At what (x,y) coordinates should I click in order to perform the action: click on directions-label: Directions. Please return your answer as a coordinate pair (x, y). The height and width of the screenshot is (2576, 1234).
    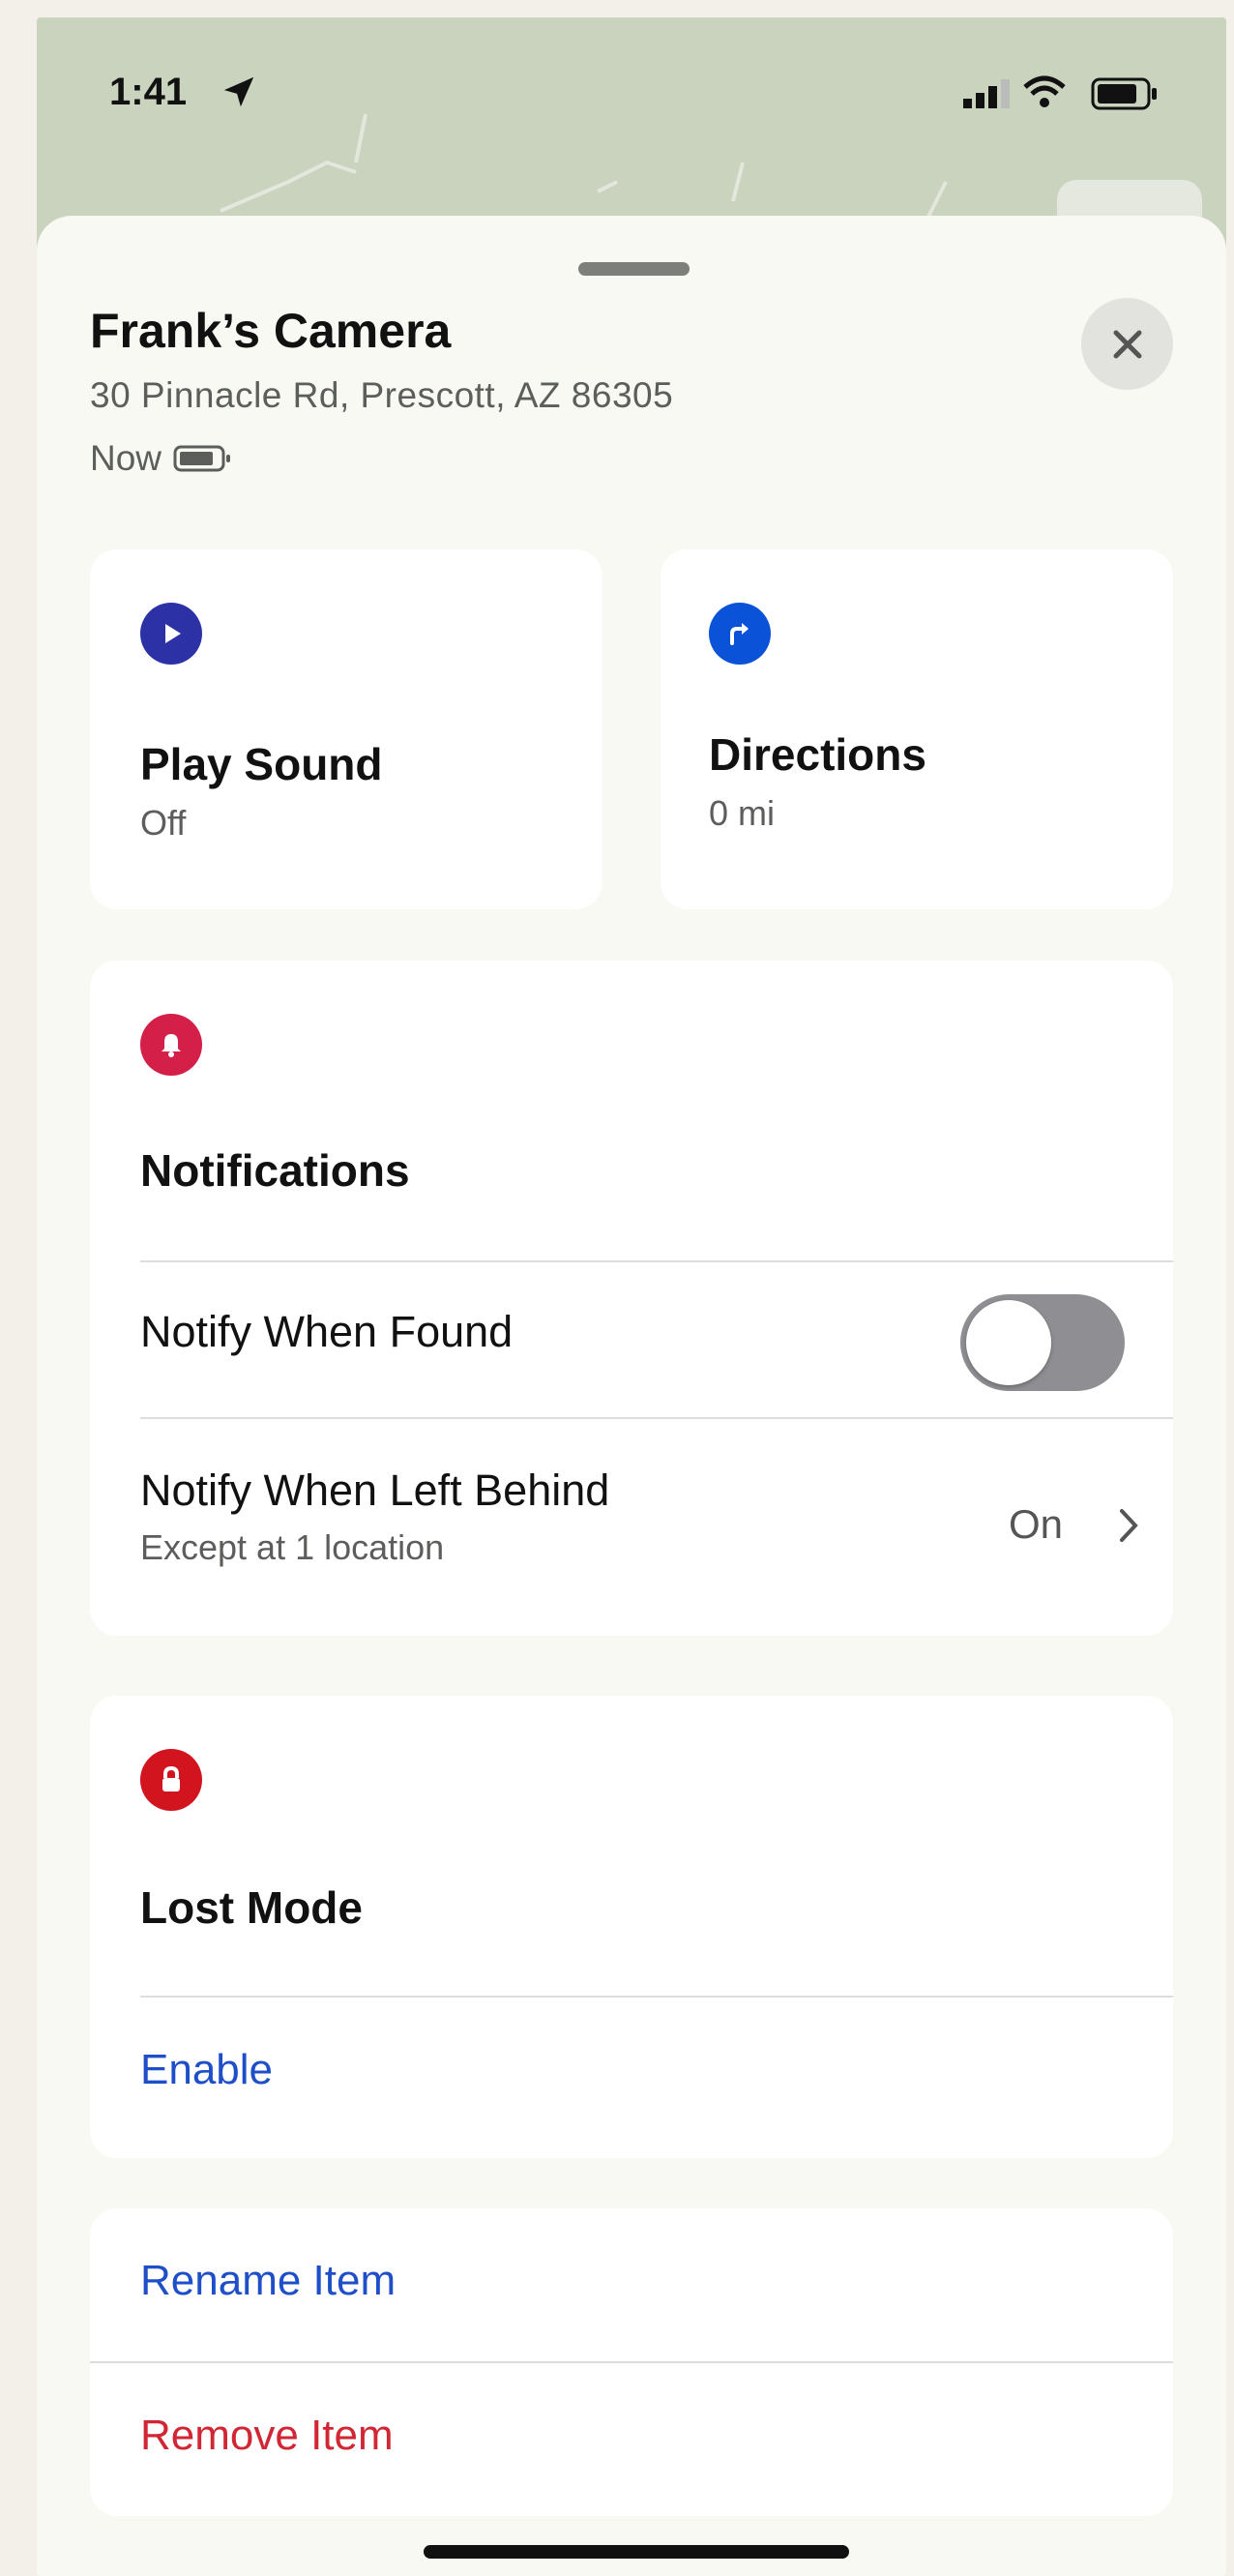
    Looking at the image, I should click on (817, 755).